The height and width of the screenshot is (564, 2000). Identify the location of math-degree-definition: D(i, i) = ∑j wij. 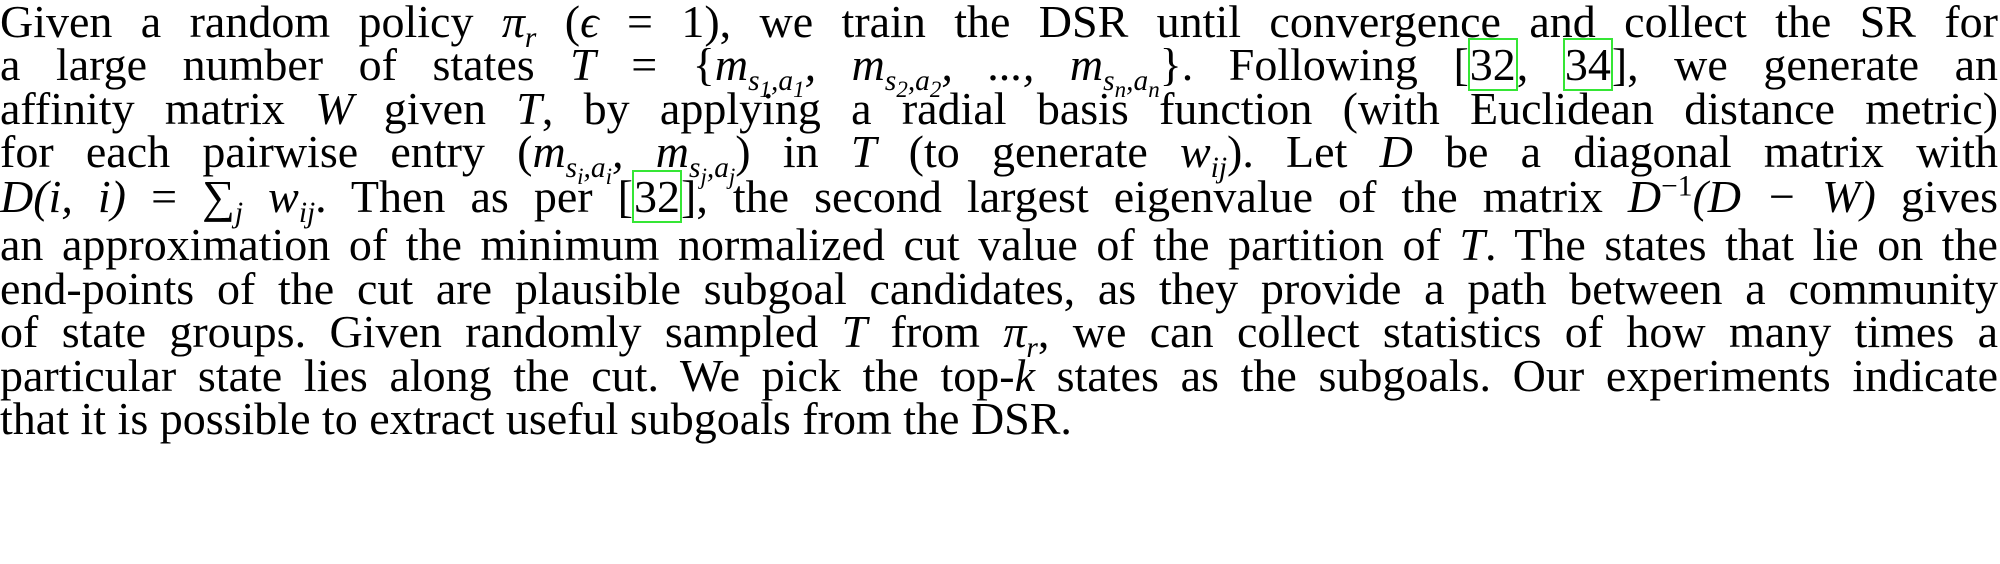
(158, 200).